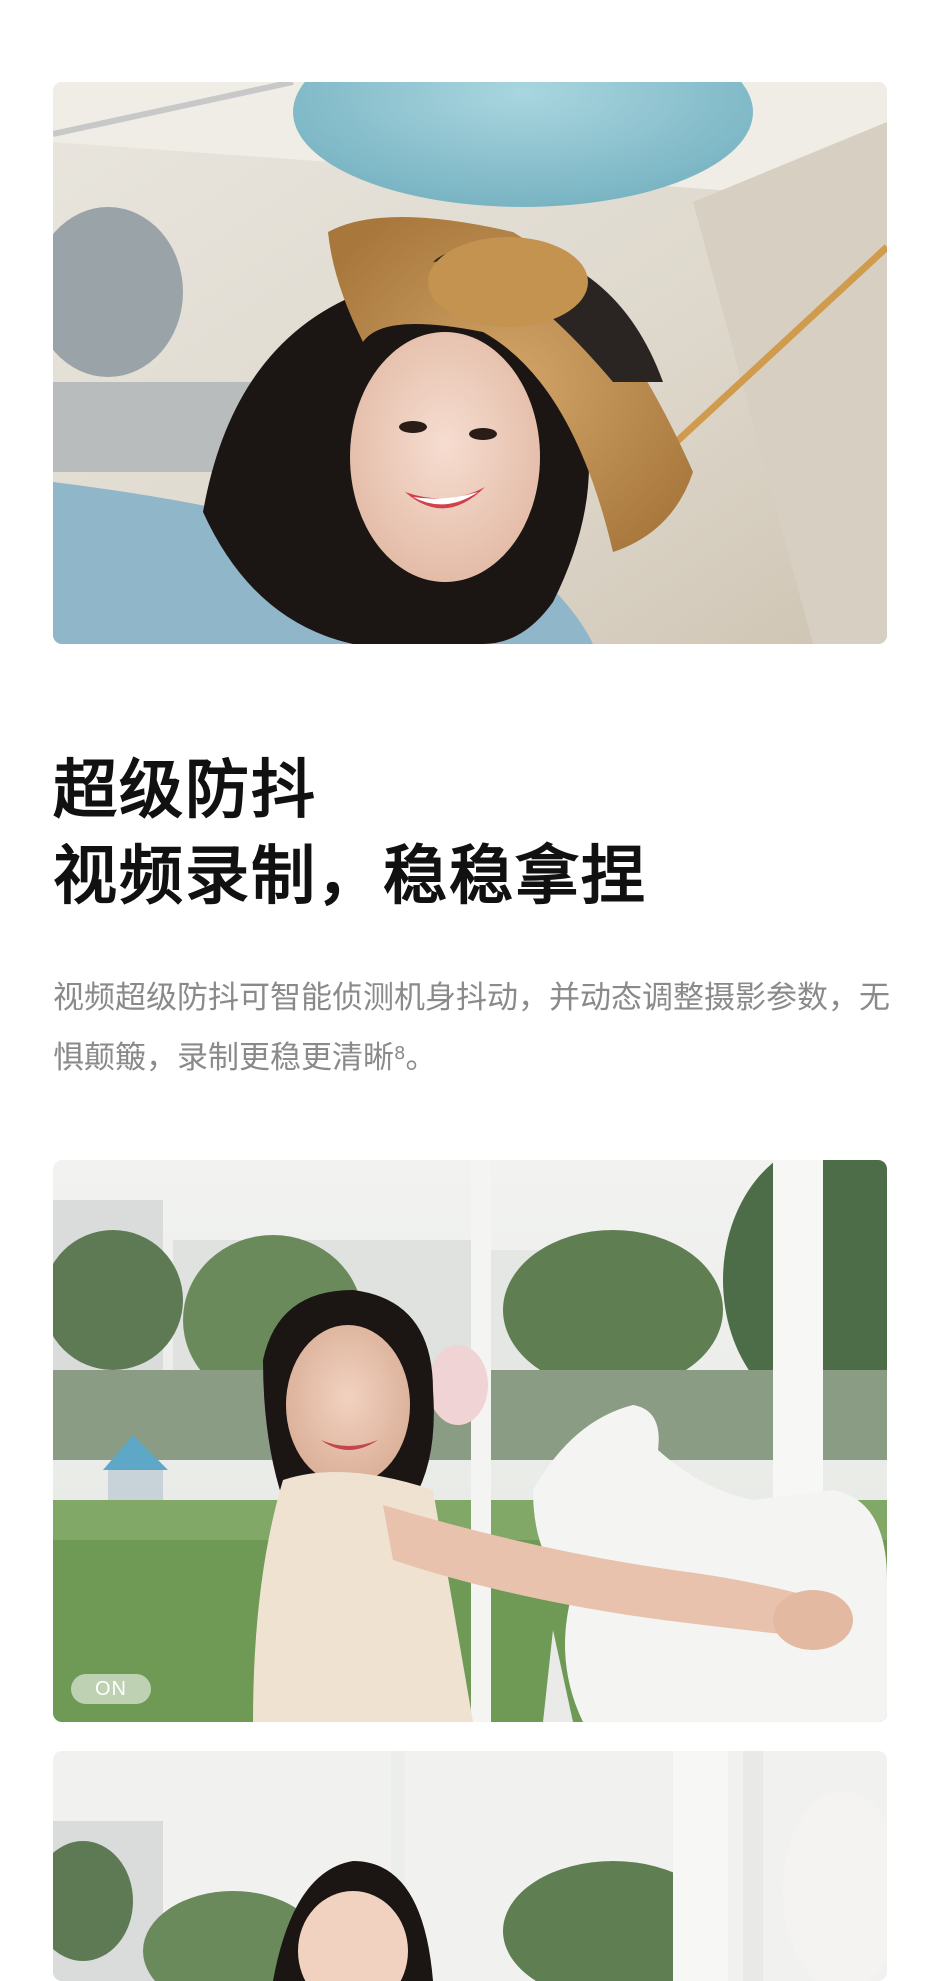  I want to click on feature-headline: 超级防抖 视频录制，稳稳拿捏, so click(350, 834).